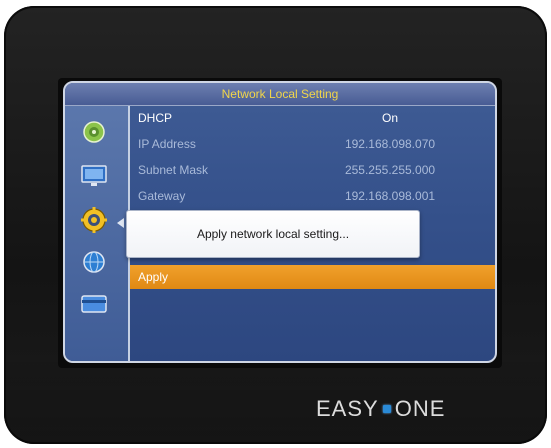  What do you see at coordinates (94, 176) in the screenshot?
I see `monitor-icon` at bounding box center [94, 176].